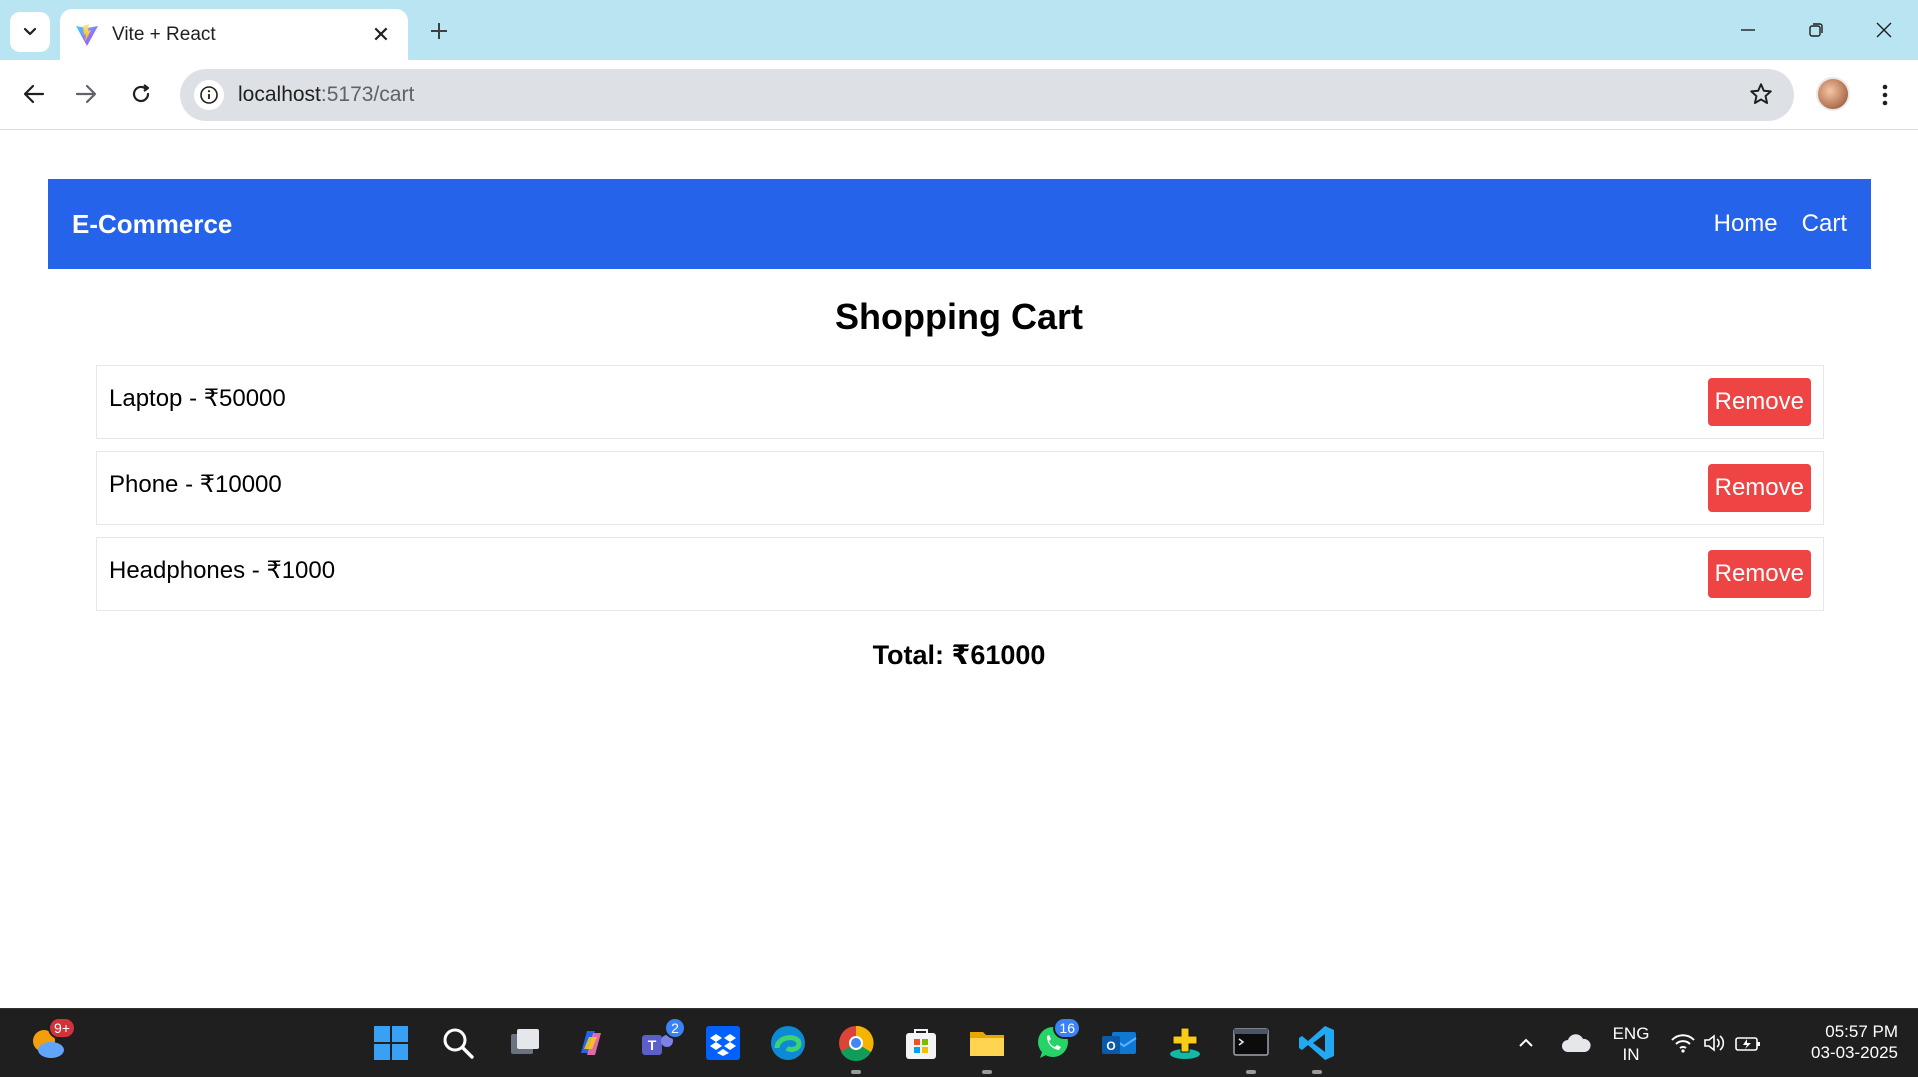  I want to click on cloud-icon, so click(1576, 1043).